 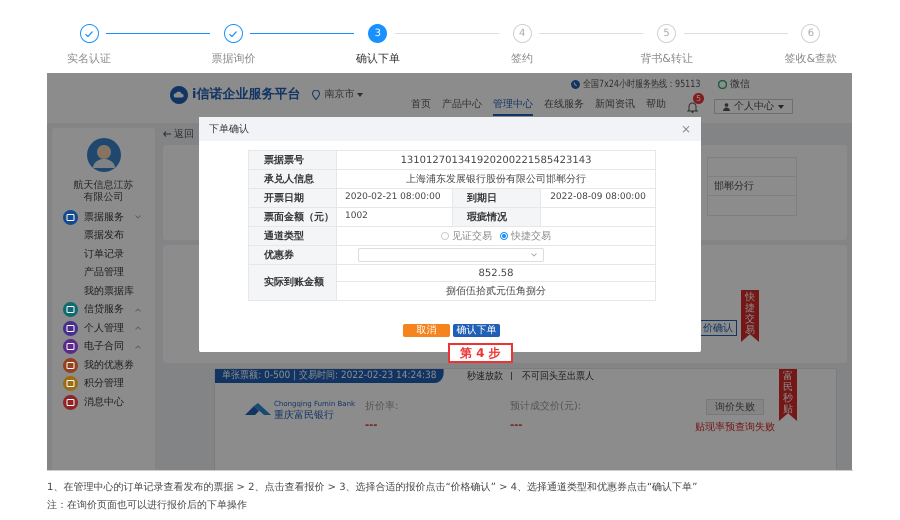 I want to click on field-value: 1002, so click(x=356, y=217).